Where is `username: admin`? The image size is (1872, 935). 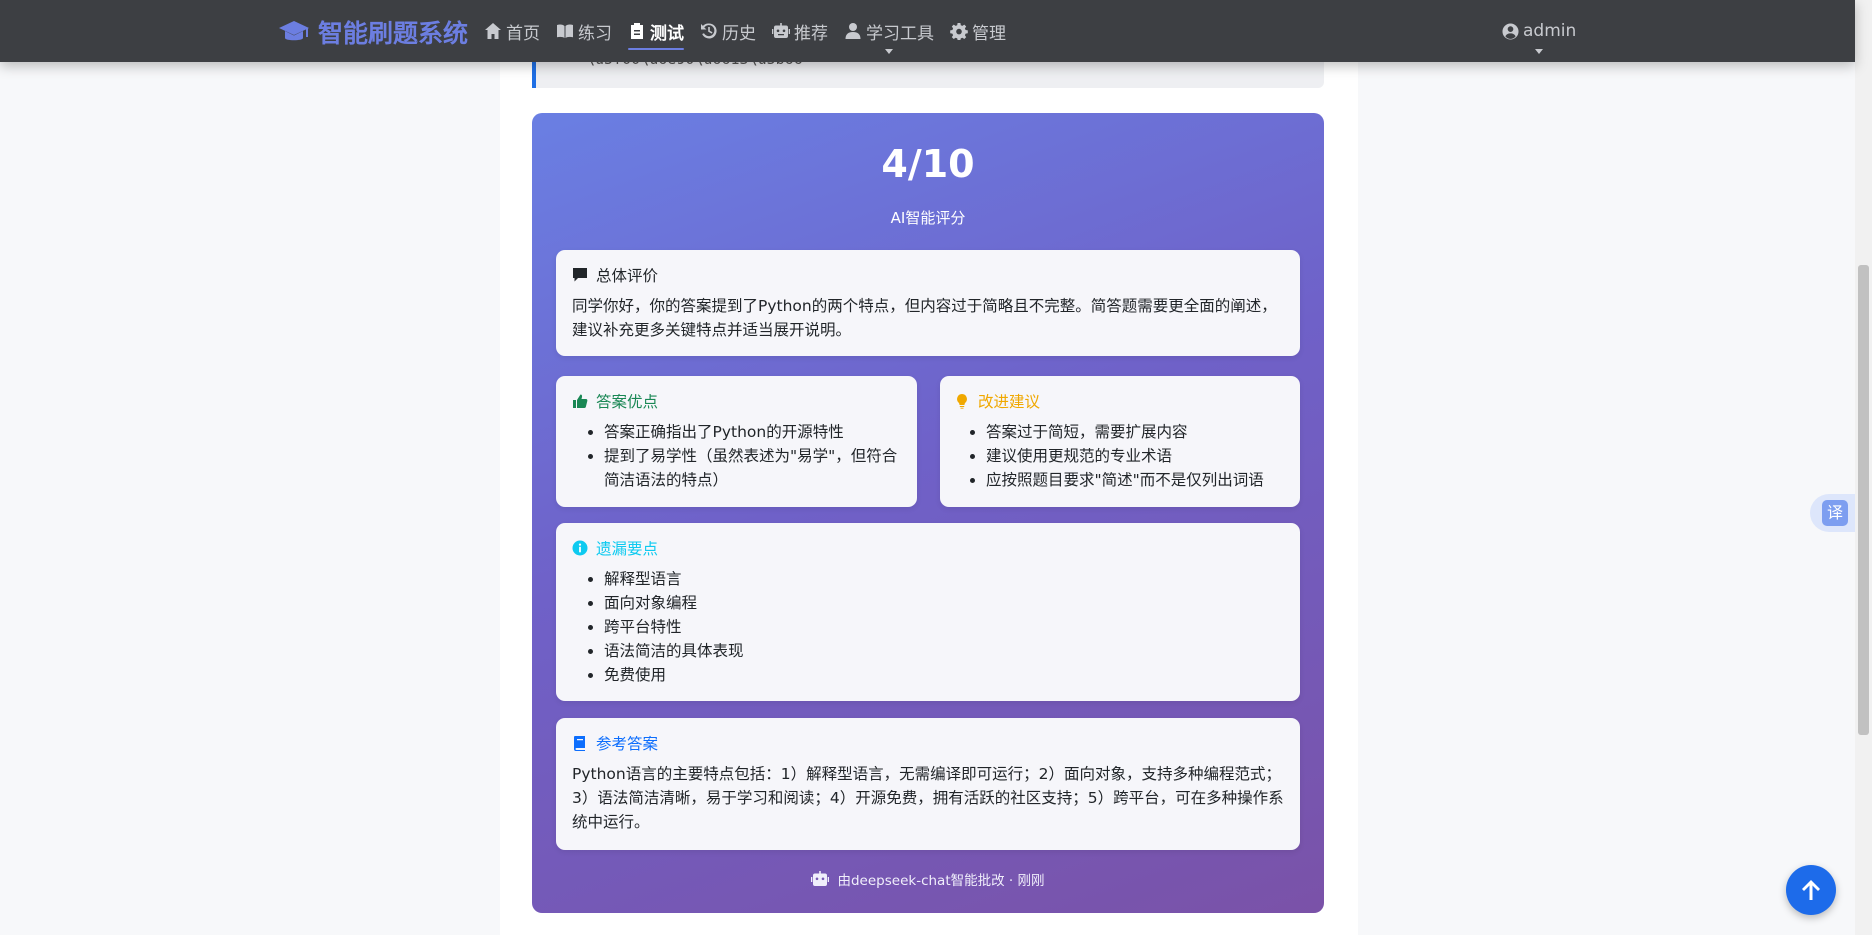 username: admin is located at coordinates (1550, 31).